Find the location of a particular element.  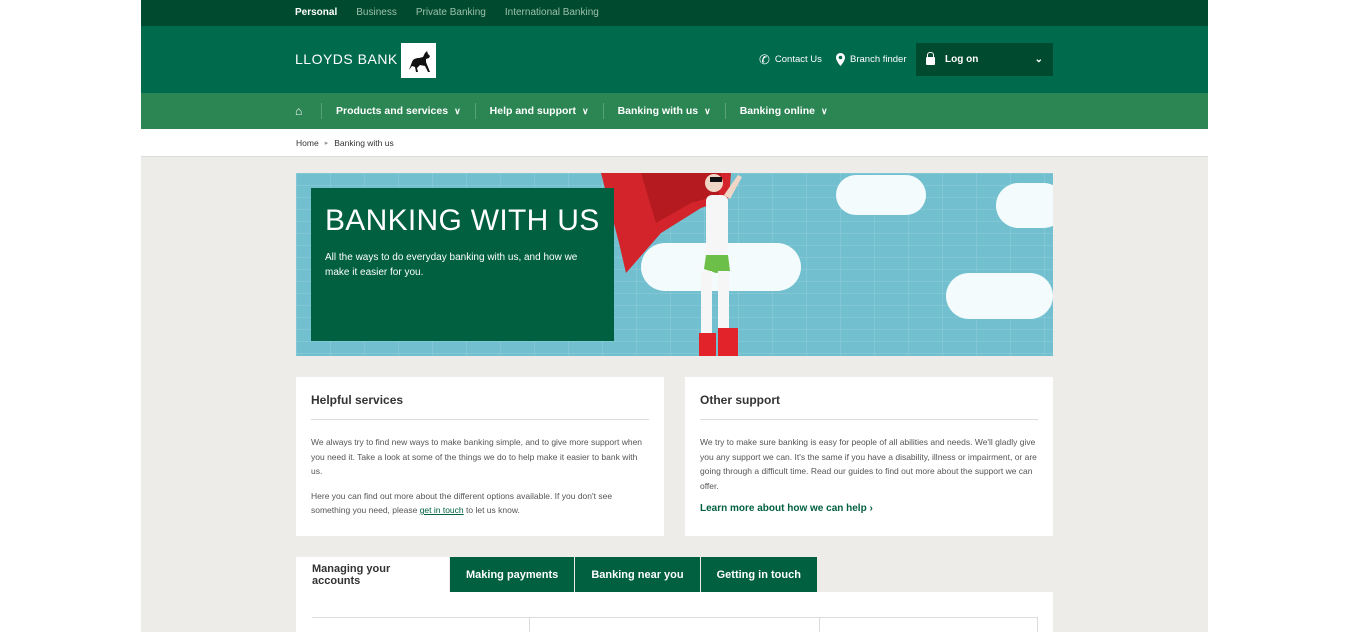

logo-text: LLOYDS BANK is located at coordinates (346, 59).